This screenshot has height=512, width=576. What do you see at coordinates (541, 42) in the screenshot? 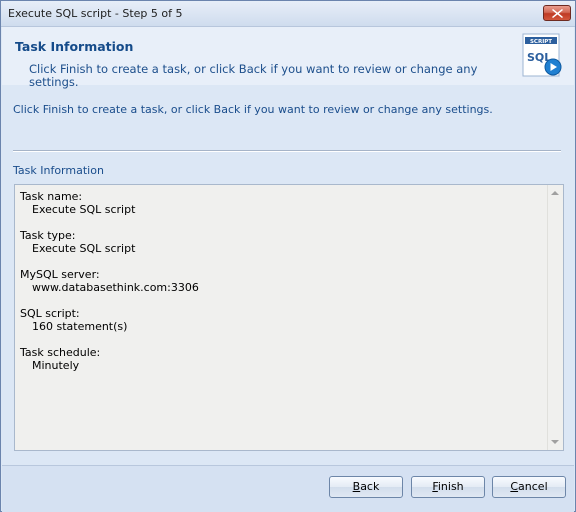
I see `logo-caption: SCRIPT` at bounding box center [541, 42].